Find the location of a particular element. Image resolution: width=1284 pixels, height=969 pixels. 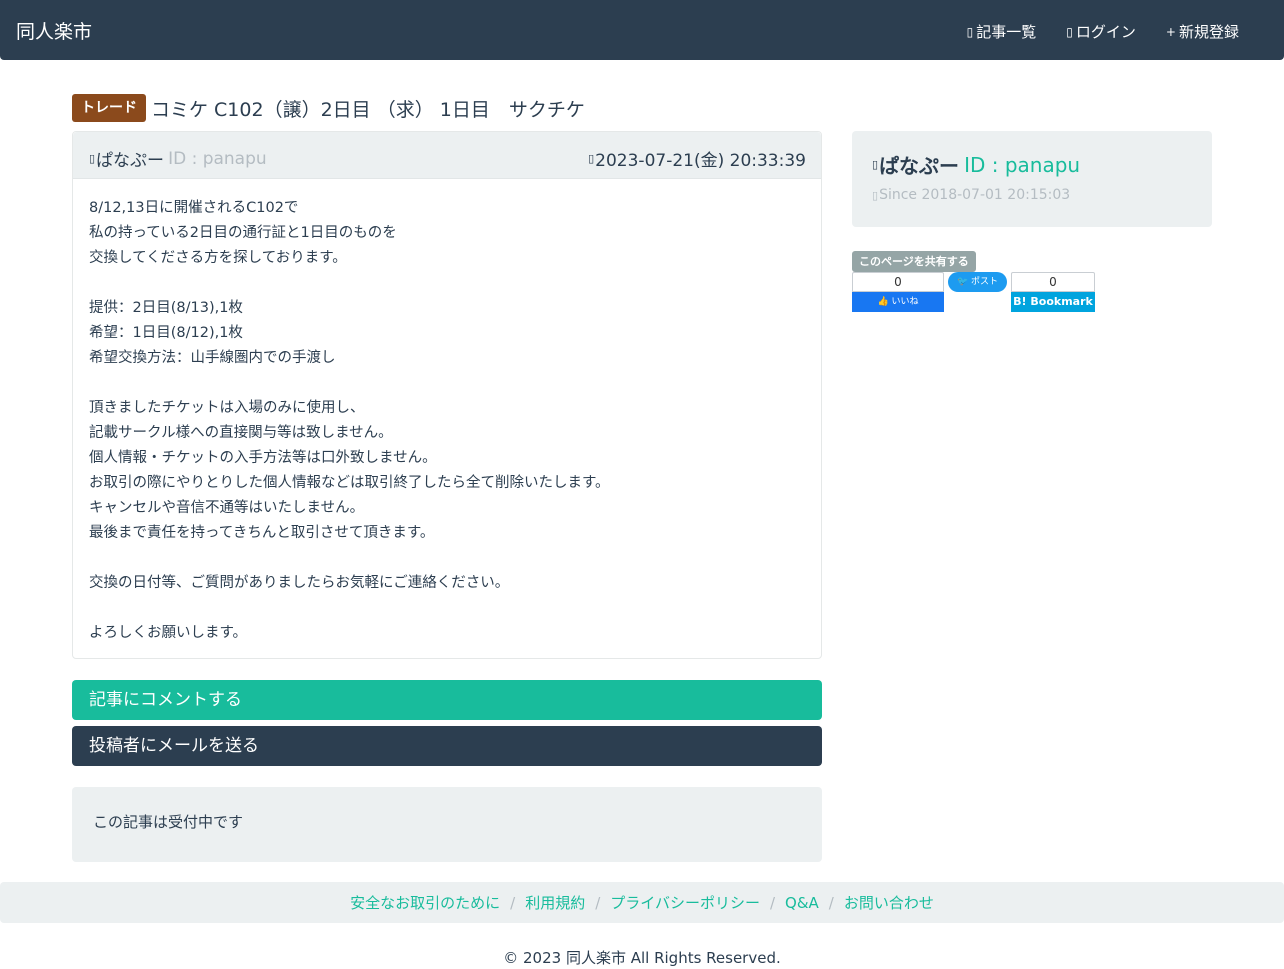

footer-link: お問い合わせ is located at coordinates (889, 902).